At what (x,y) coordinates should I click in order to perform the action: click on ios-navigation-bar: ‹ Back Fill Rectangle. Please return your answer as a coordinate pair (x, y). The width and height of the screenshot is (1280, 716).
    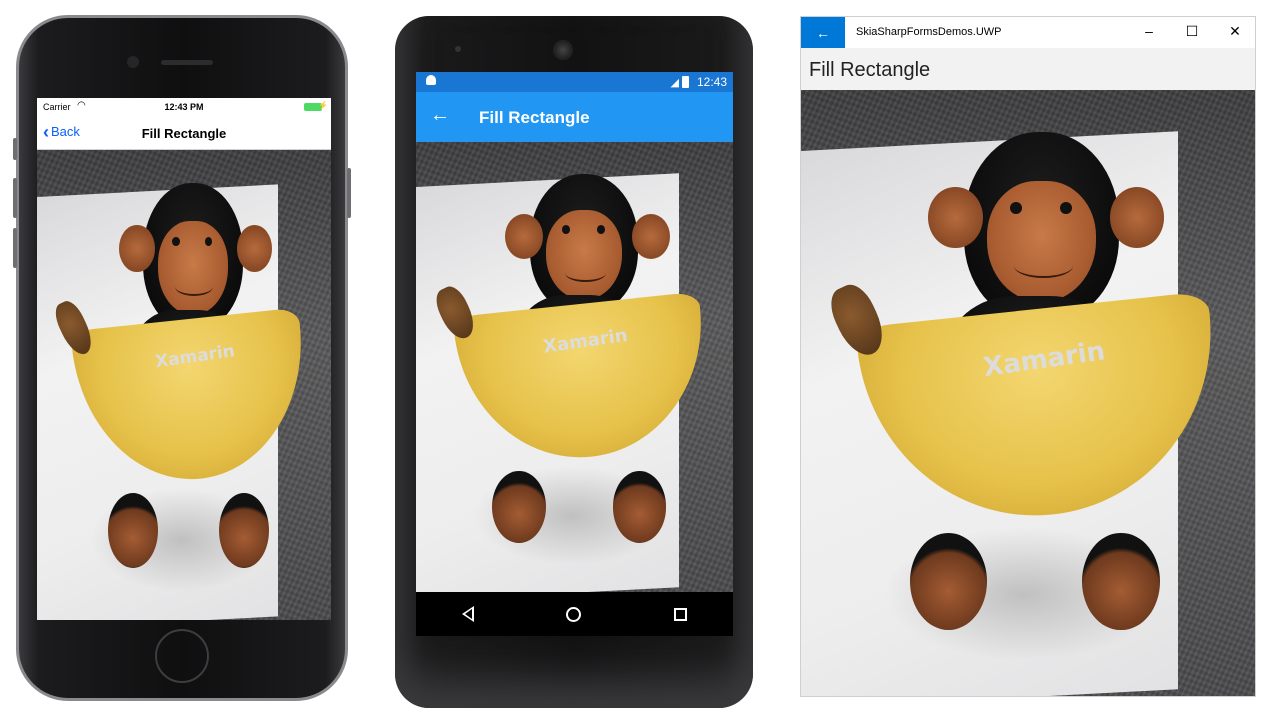
    Looking at the image, I should click on (184, 133).